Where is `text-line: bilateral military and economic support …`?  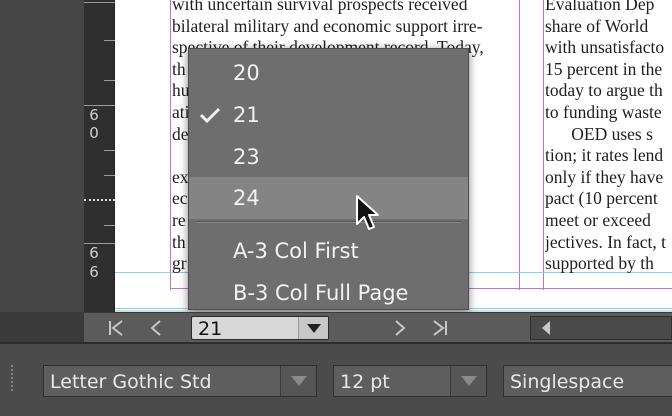
text-line: bilateral military and economic support … is located at coordinates (327, 25).